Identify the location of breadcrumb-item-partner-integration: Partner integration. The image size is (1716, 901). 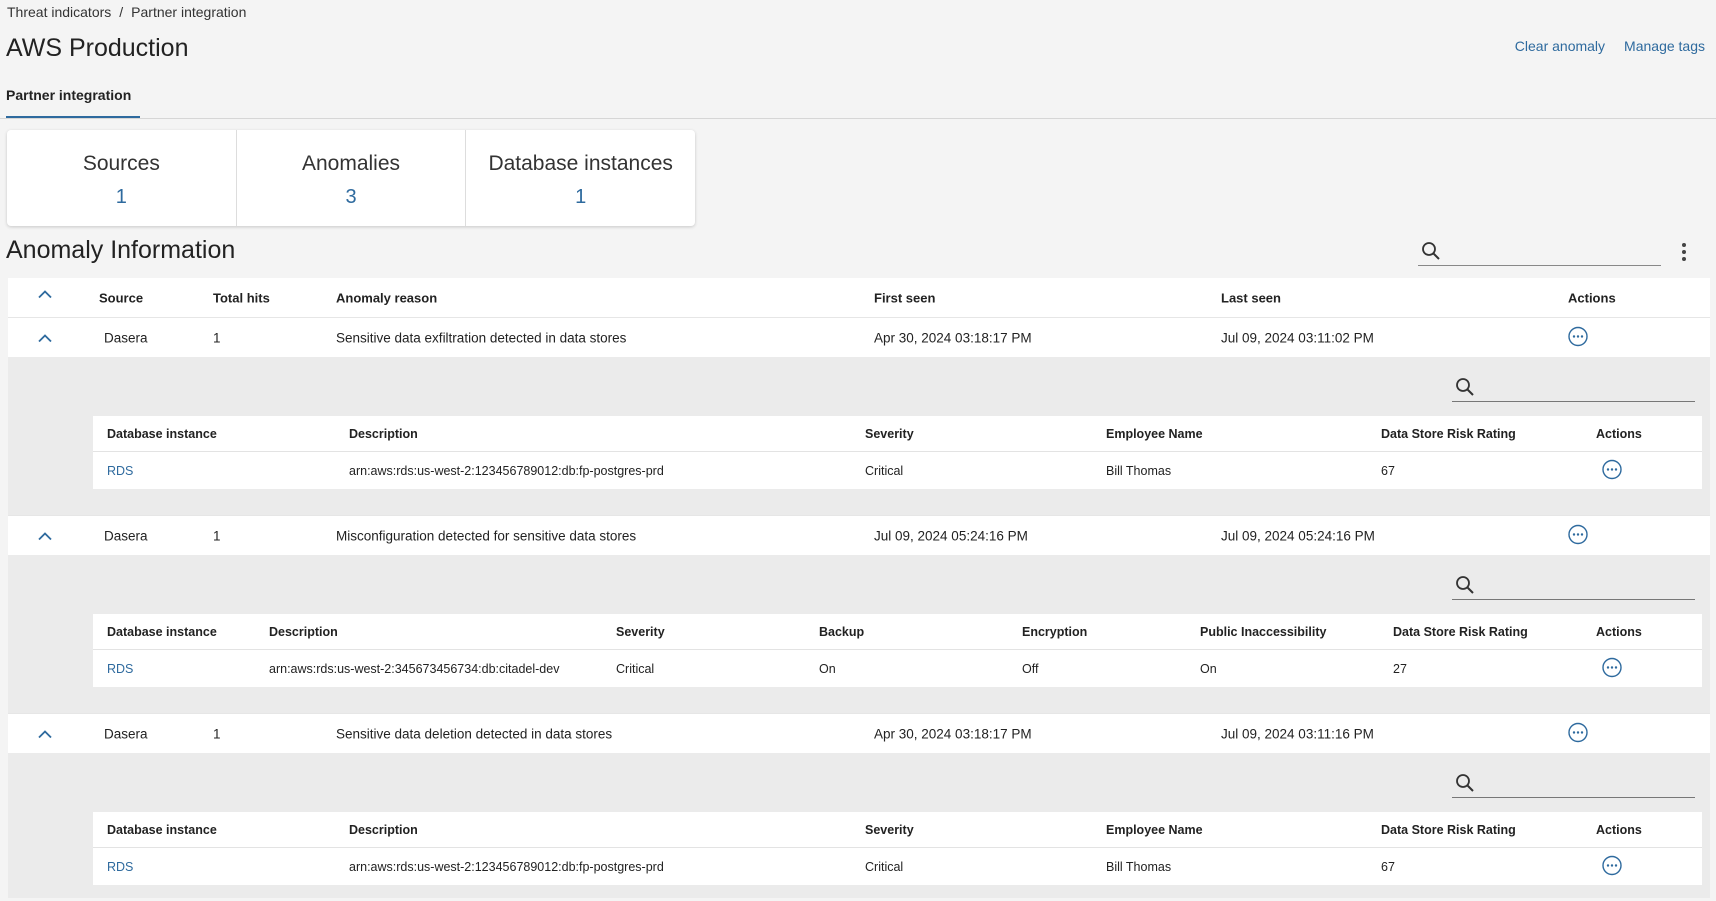
(189, 12).